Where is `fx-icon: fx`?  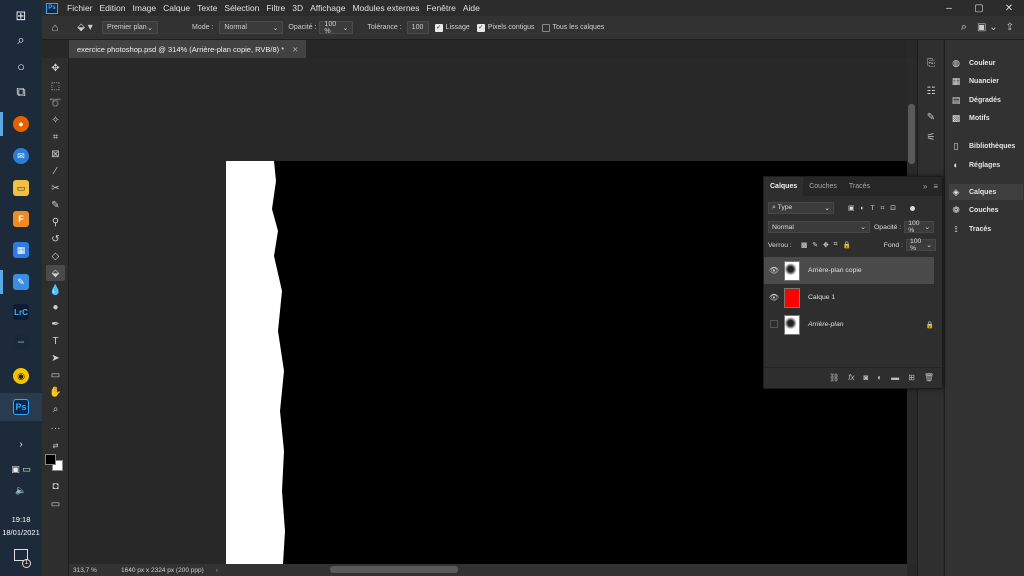 fx-icon: fx is located at coordinates (851, 377).